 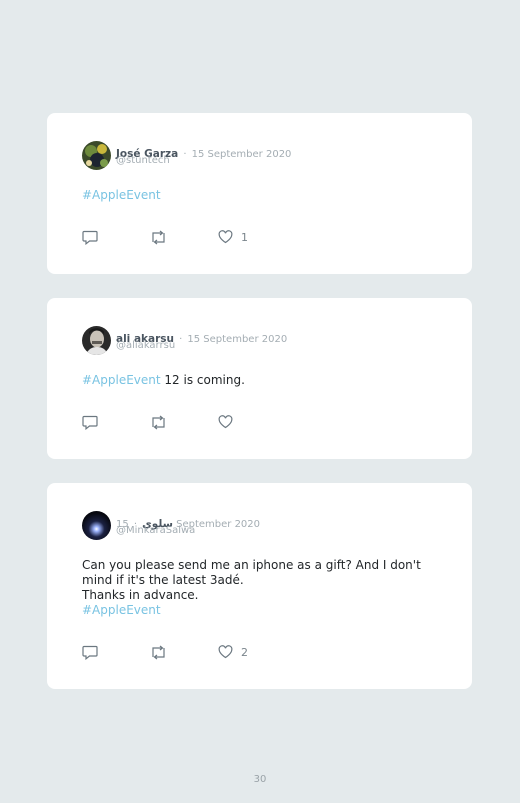 I want to click on like-button: 1, so click(x=233, y=237).